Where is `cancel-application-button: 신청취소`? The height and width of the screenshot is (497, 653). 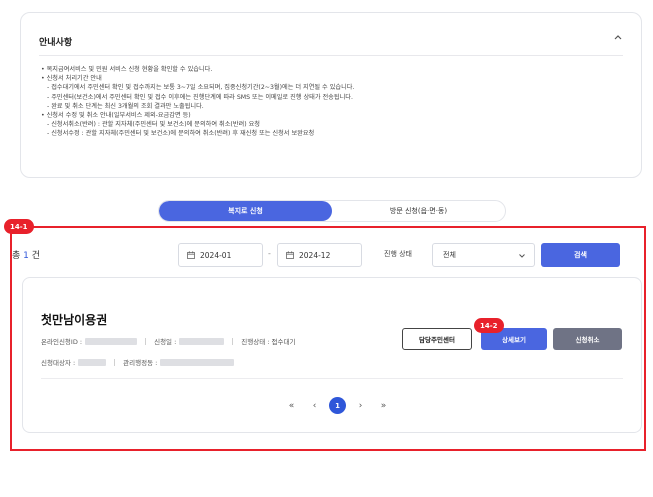 cancel-application-button: 신청취소 is located at coordinates (587, 339).